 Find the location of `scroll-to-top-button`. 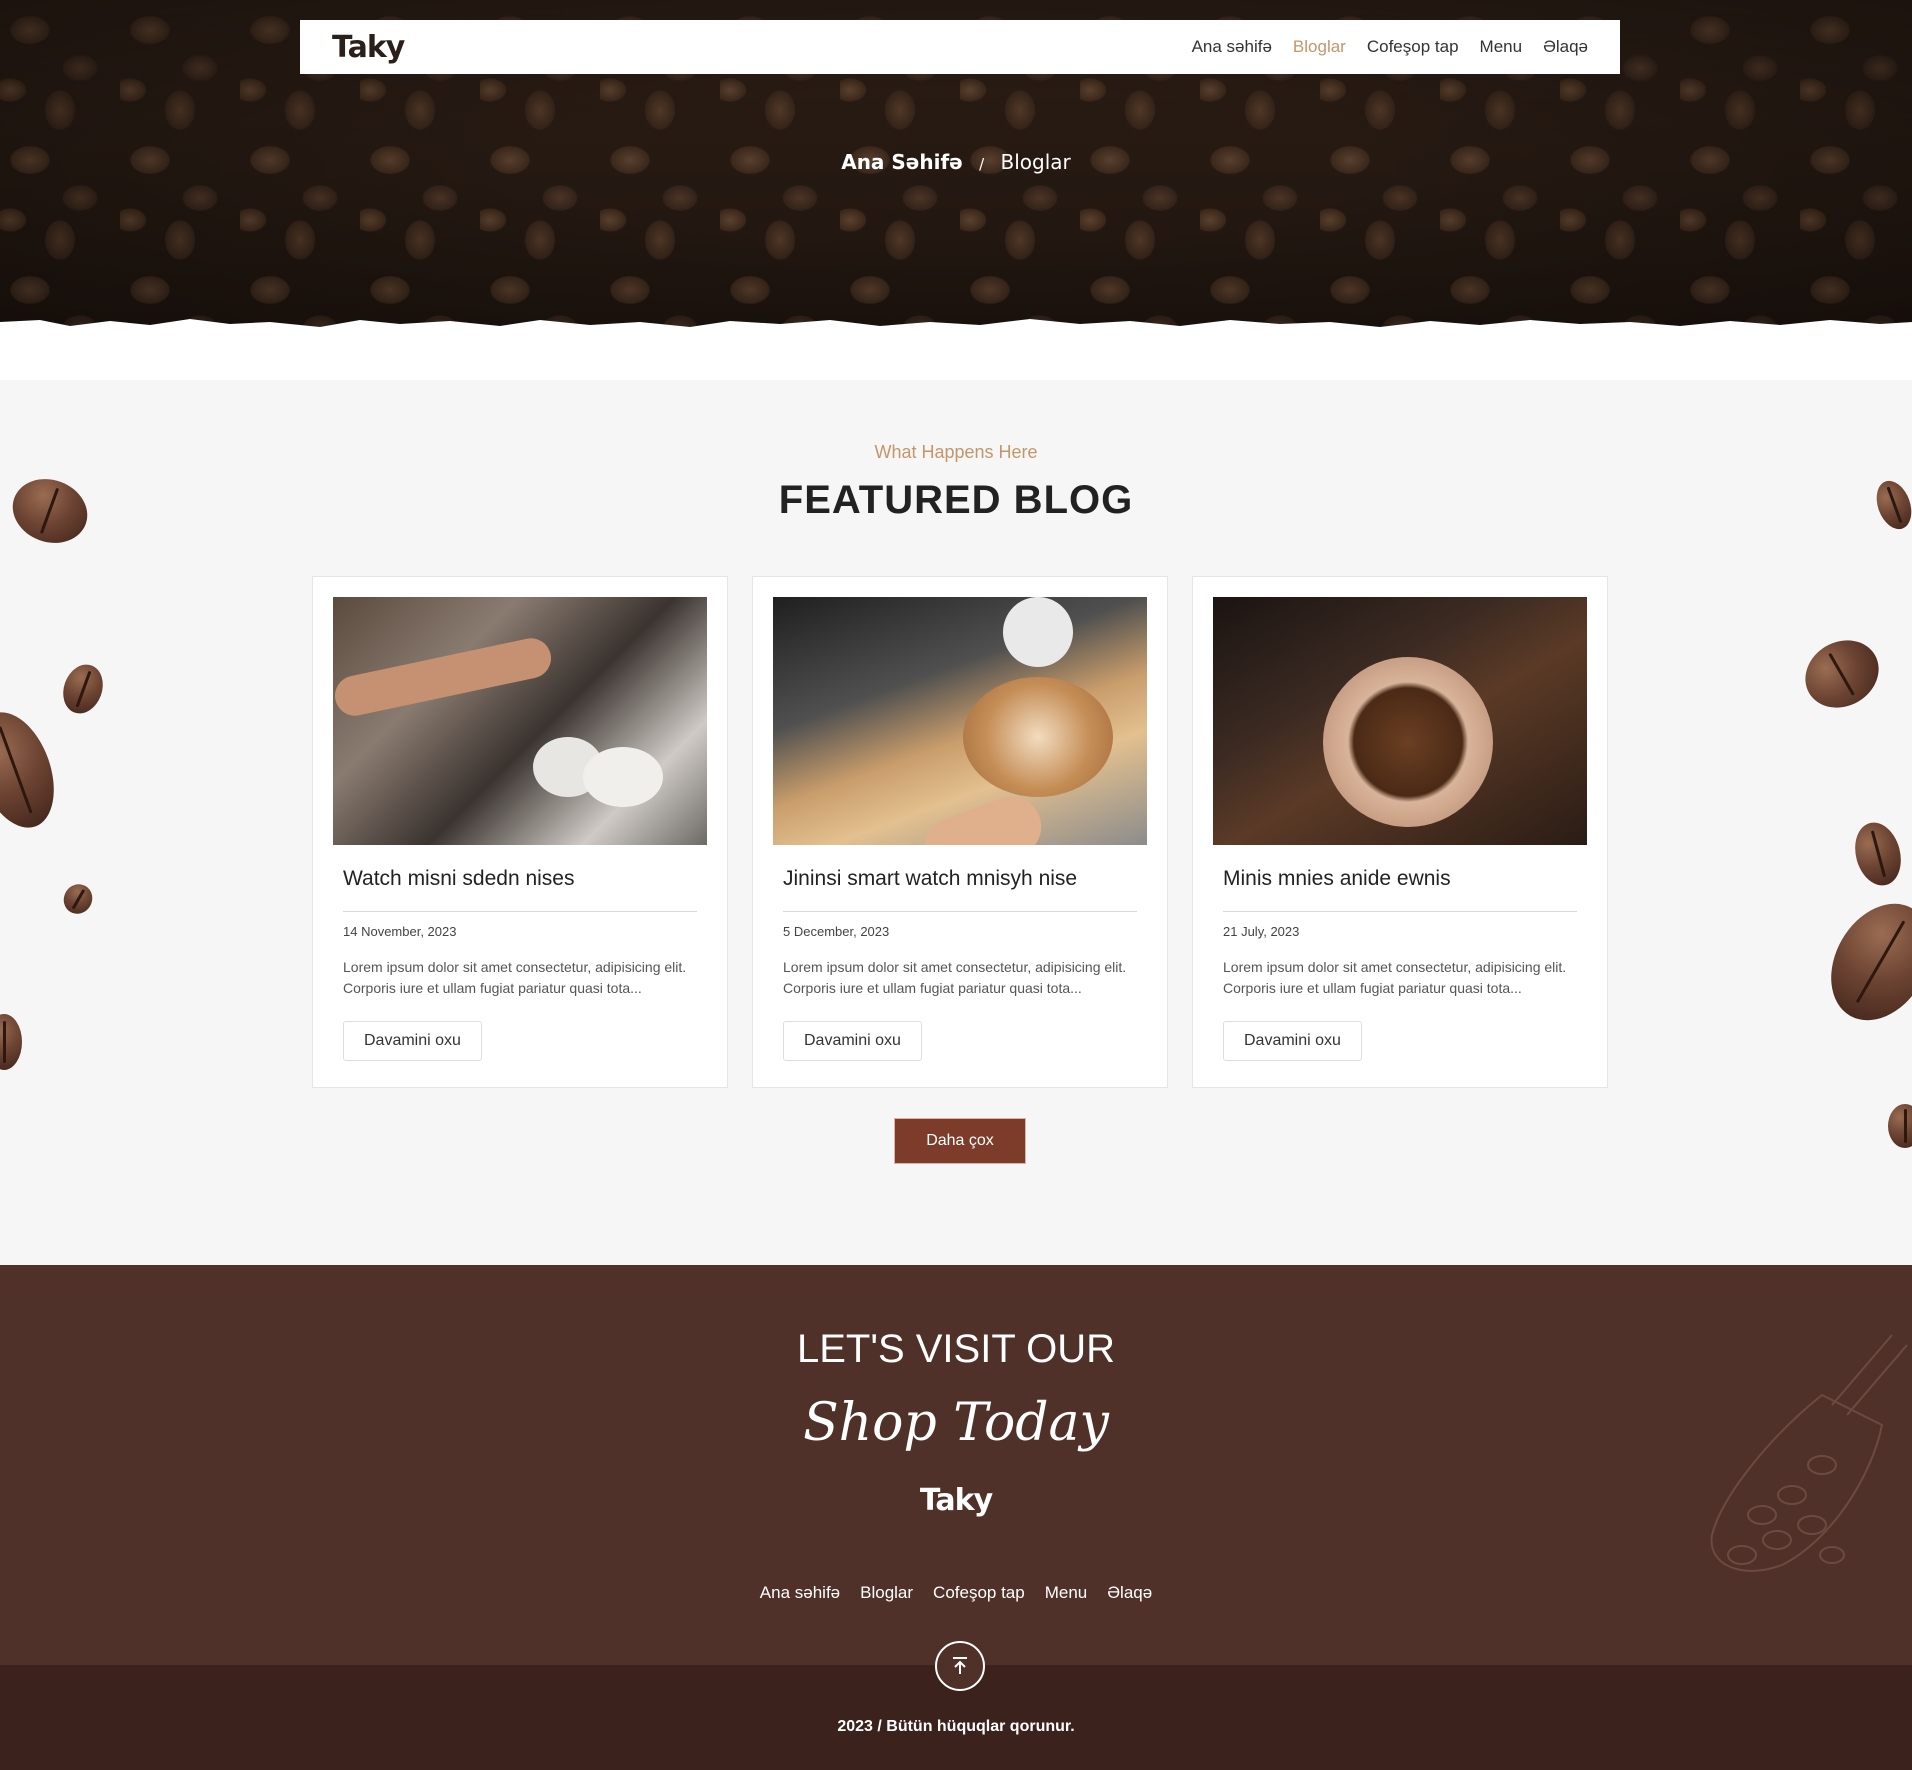

scroll-to-top-button is located at coordinates (960, 1666).